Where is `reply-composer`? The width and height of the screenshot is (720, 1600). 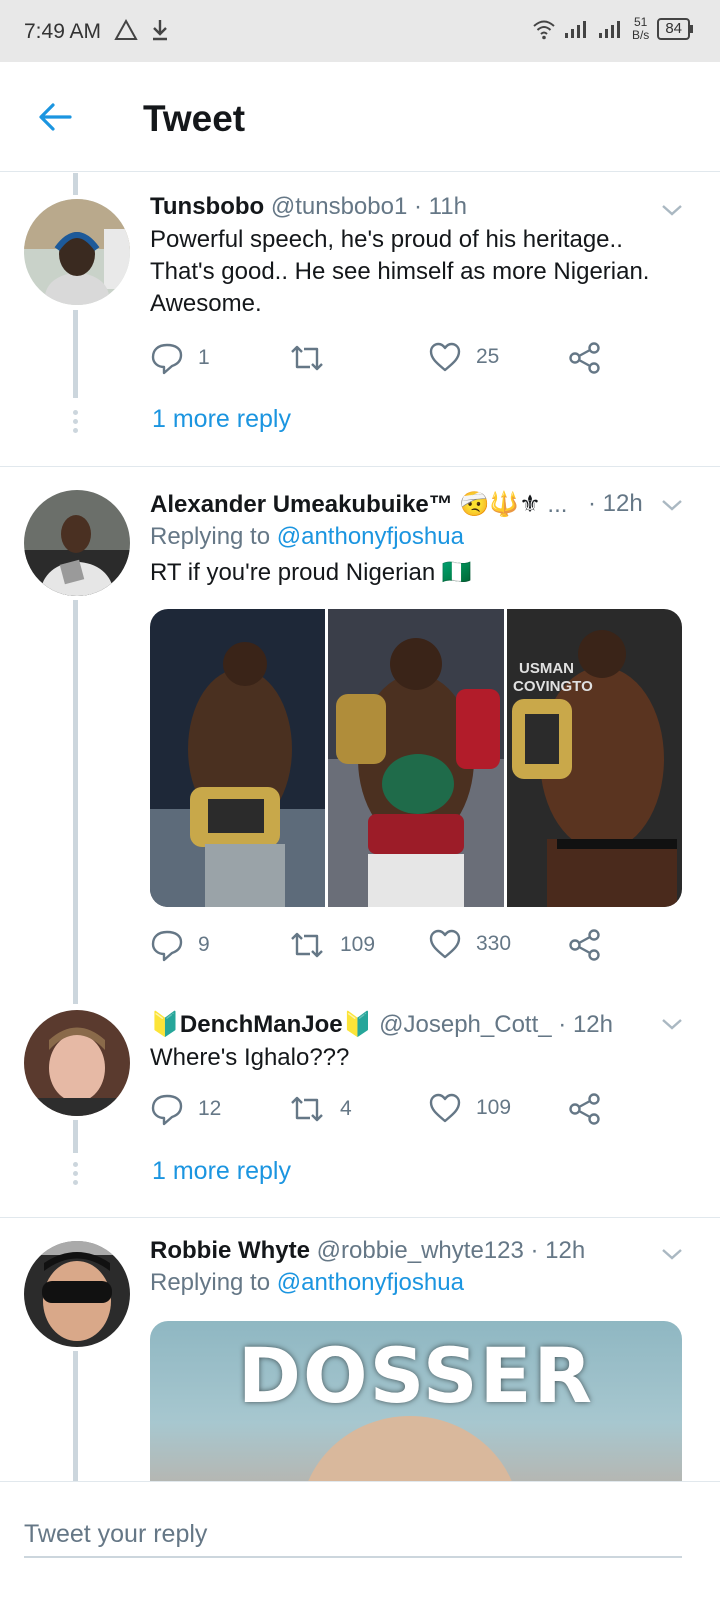
reply-composer is located at coordinates (360, 1540).